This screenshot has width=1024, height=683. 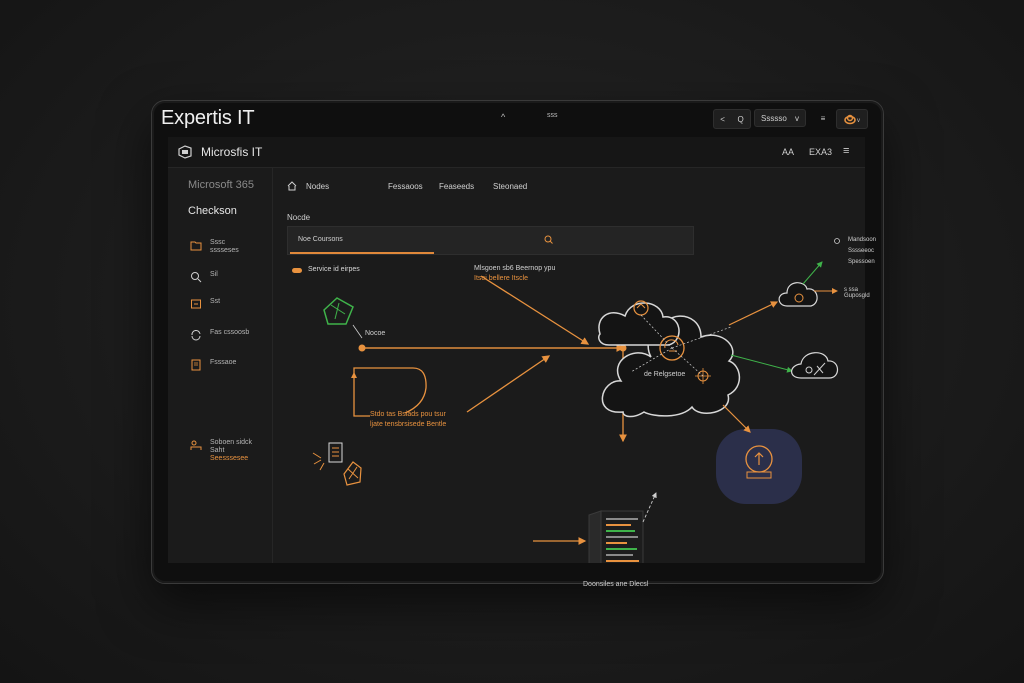 I want to click on sidebar-item-label: Sst, so click(x=215, y=301).